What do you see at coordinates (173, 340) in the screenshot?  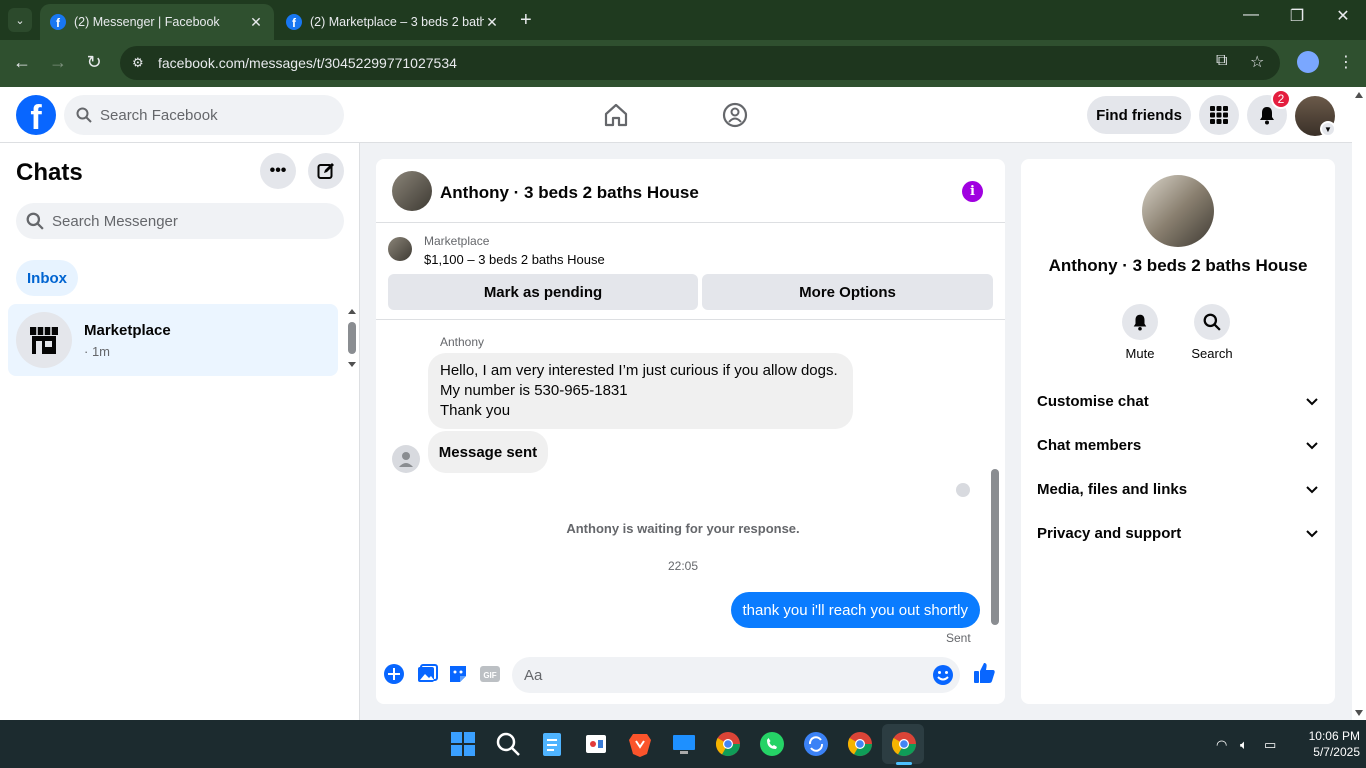 I see `chat-list-item: Marketplace · 1m` at bounding box center [173, 340].